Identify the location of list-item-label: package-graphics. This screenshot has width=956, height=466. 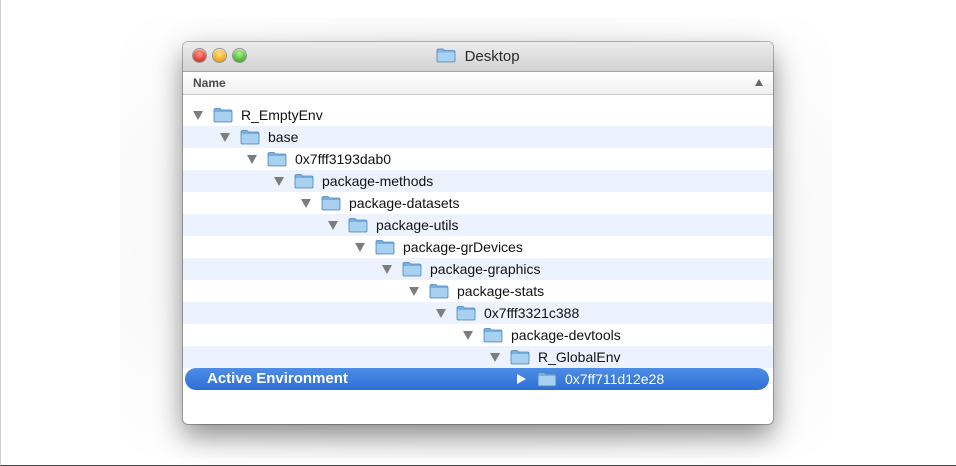
(485, 269).